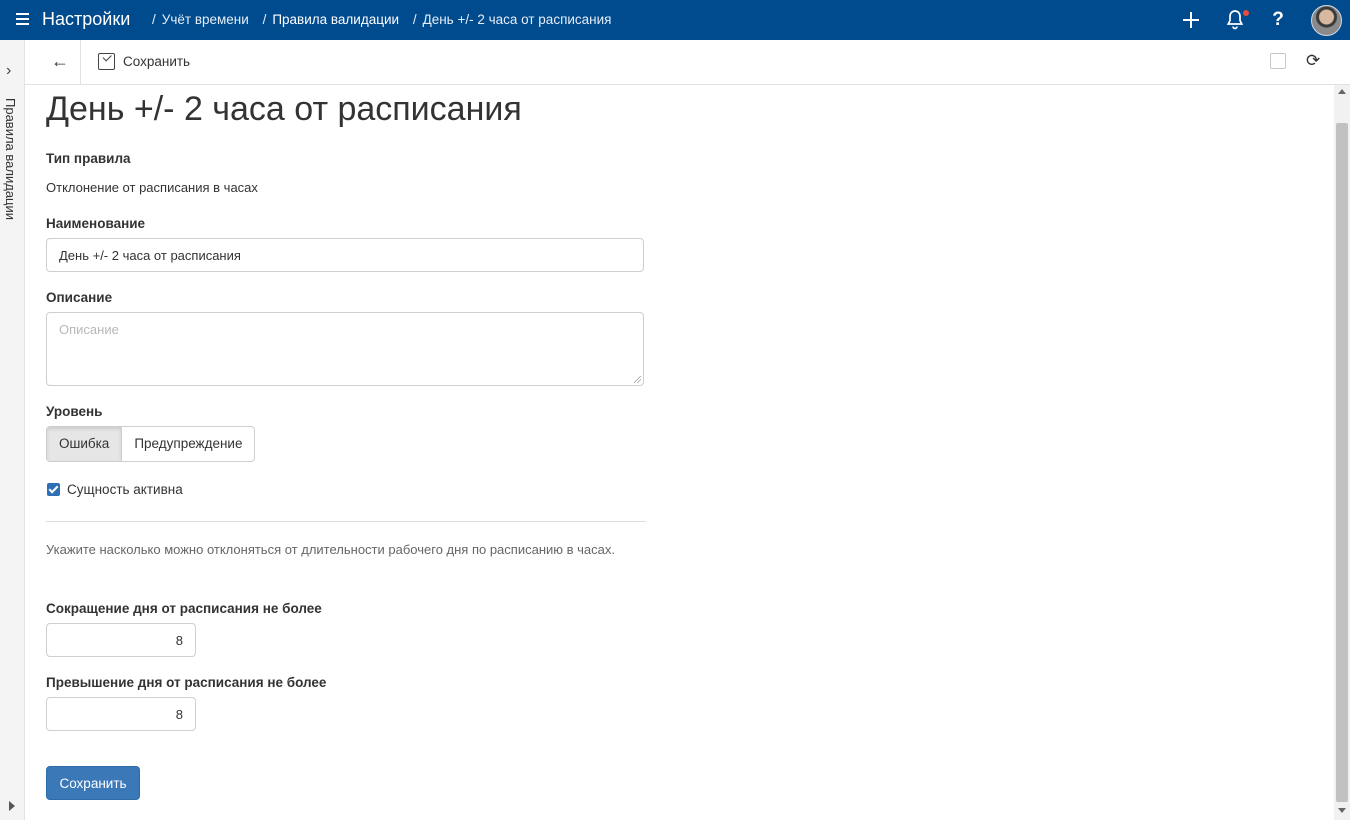  What do you see at coordinates (88, 158) in the screenshot?
I see `rule-type-label: Тип правила` at bounding box center [88, 158].